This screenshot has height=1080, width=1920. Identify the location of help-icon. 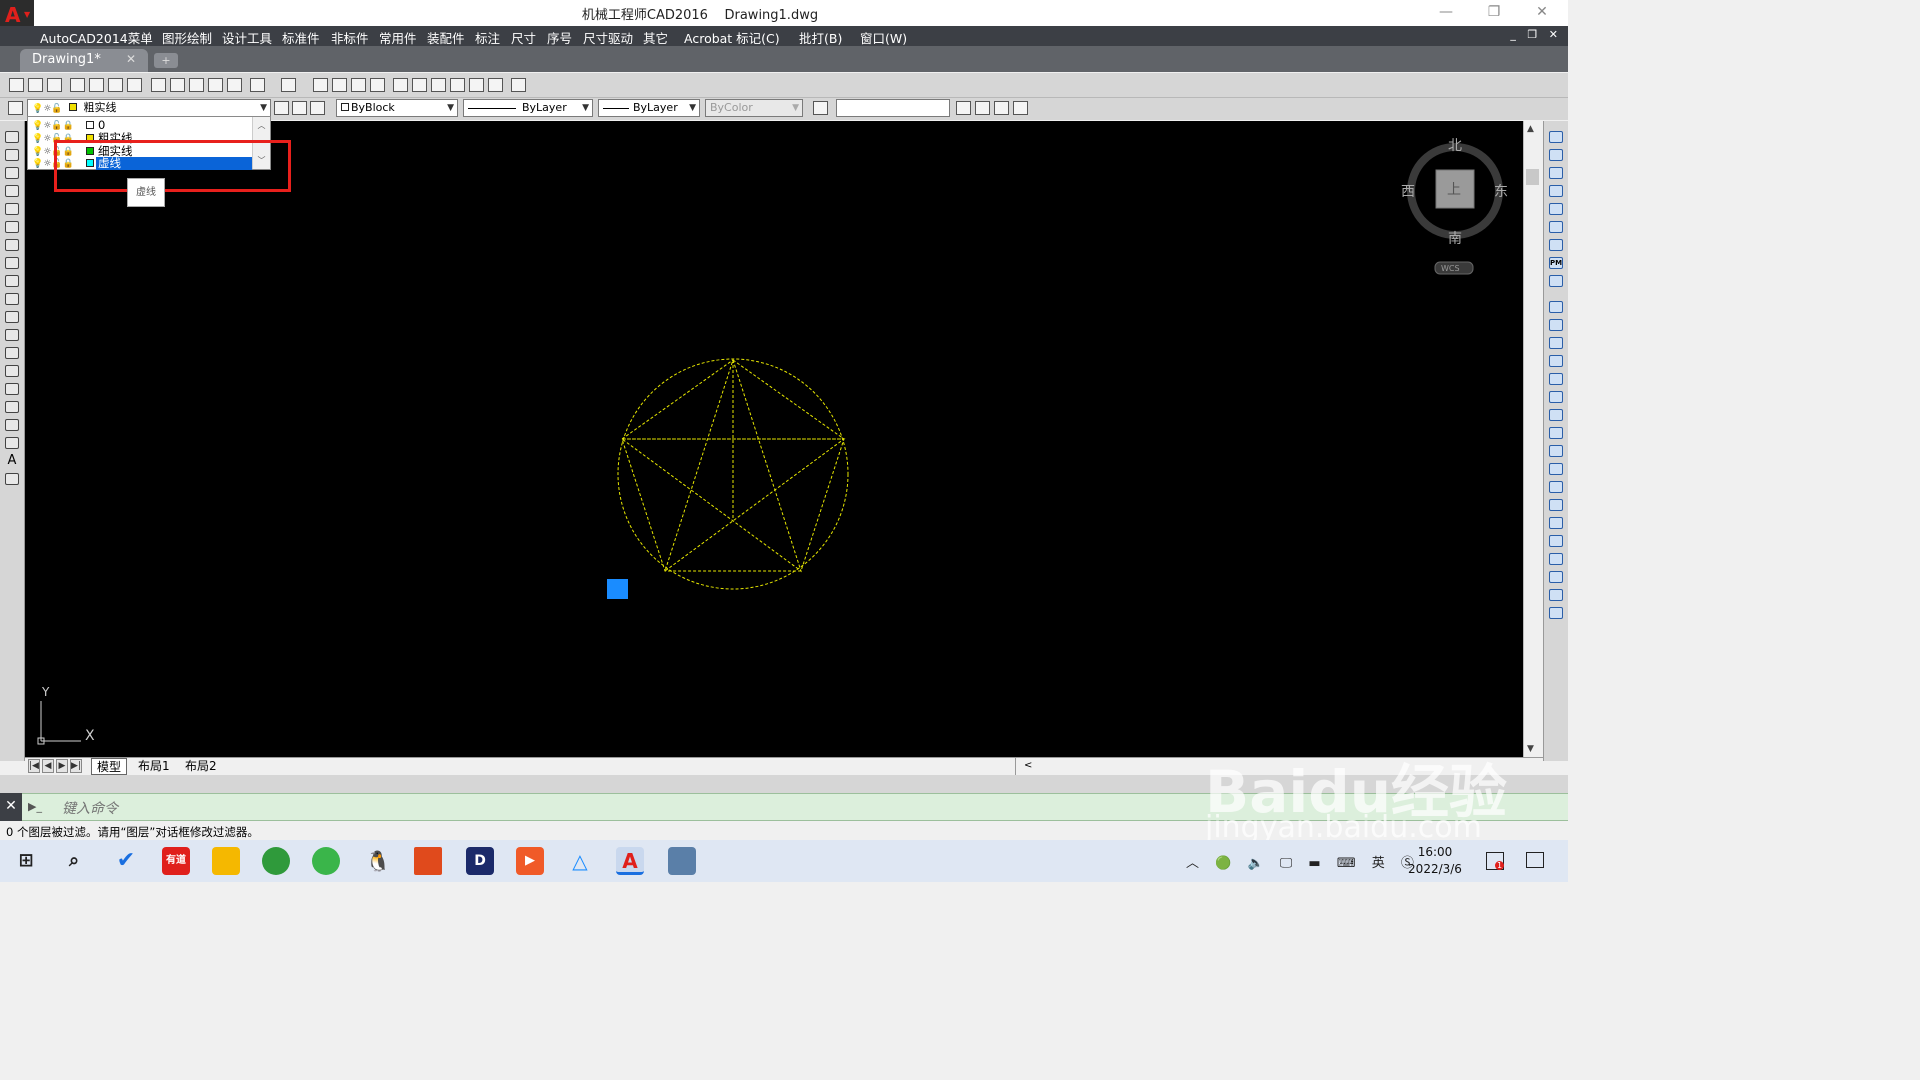
(518, 85).